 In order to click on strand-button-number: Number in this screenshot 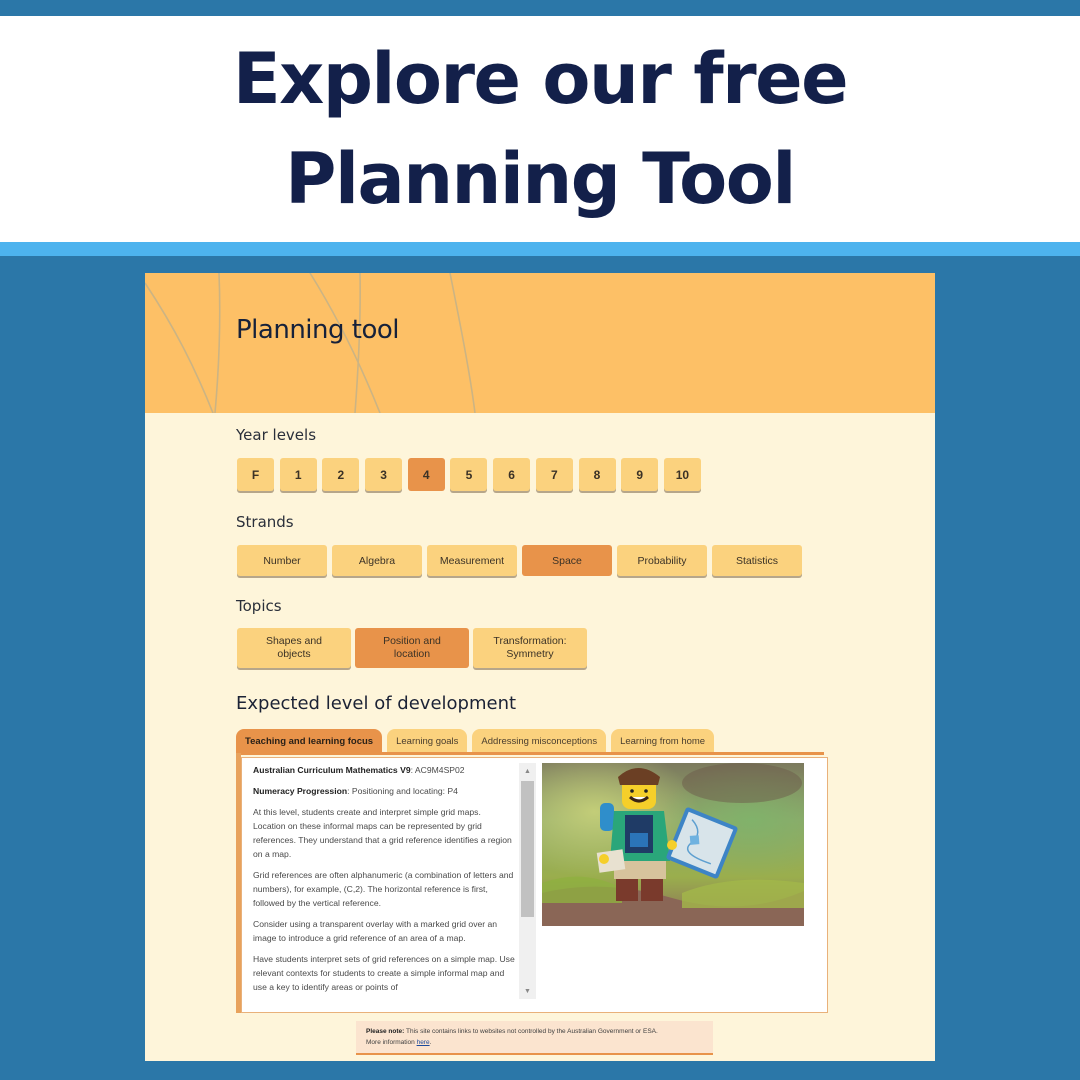, I will do `click(282, 560)`.